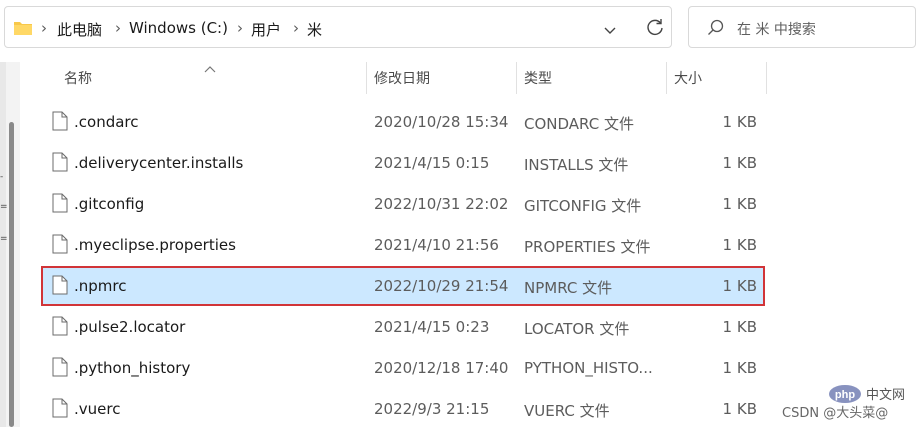 The height and width of the screenshot is (428, 919). Describe the element at coordinates (97, 409) in the screenshot. I see `file-name: .vuerc` at that location.